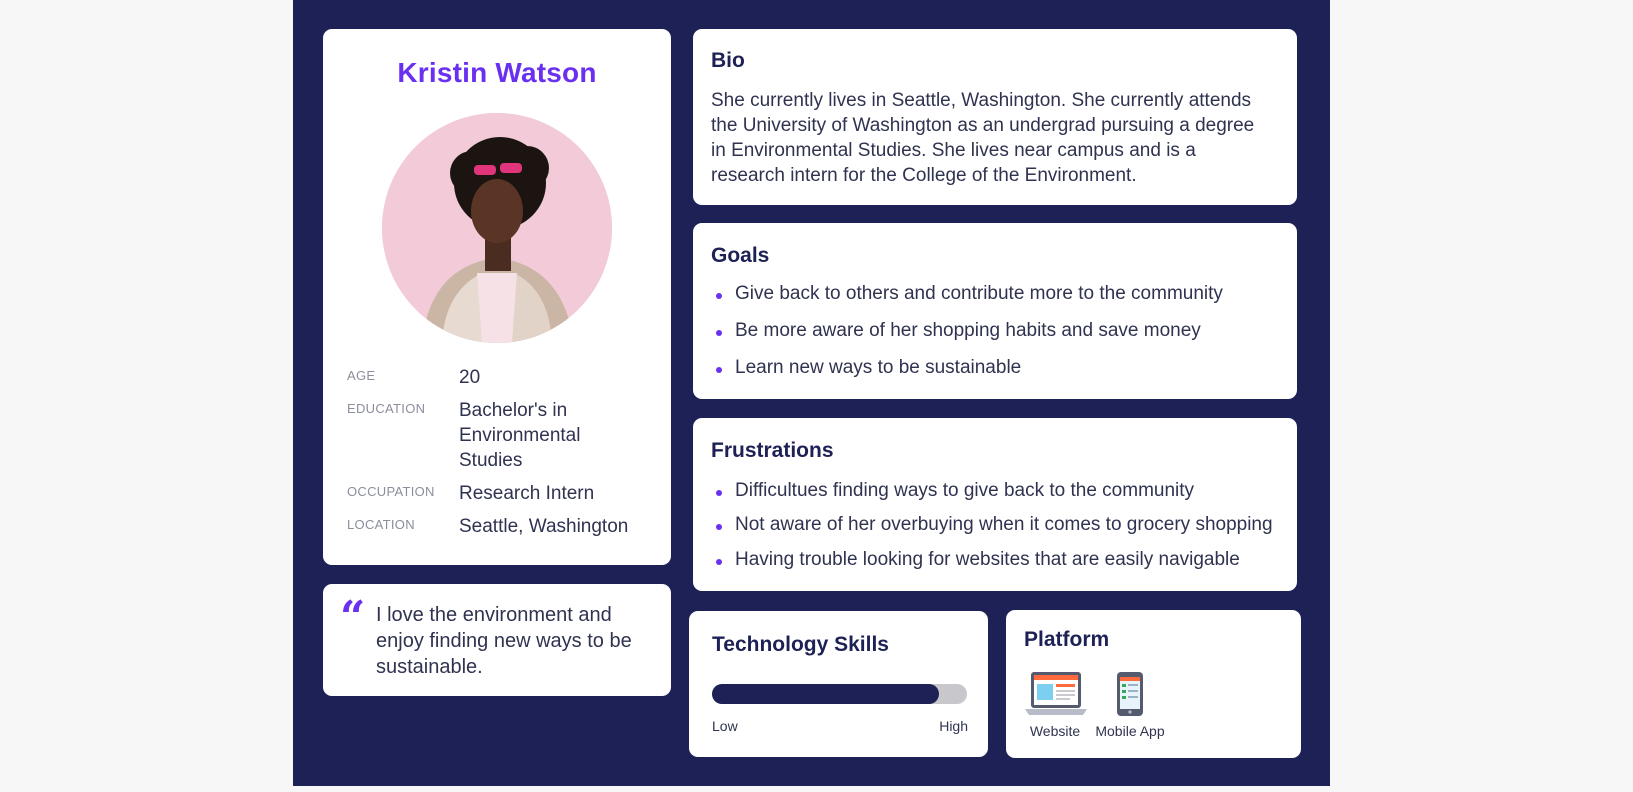 This screenshot has width=1633, height=792. What do you see at coordinates (740, 255) in the screenshot?
I see `goals-title: Goals` at bounding box center [740, 255].